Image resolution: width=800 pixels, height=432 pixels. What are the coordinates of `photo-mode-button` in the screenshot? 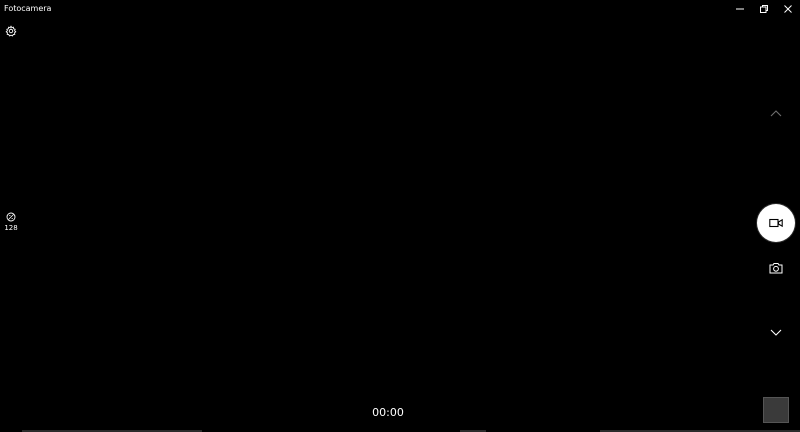 It's located at (776, 268).